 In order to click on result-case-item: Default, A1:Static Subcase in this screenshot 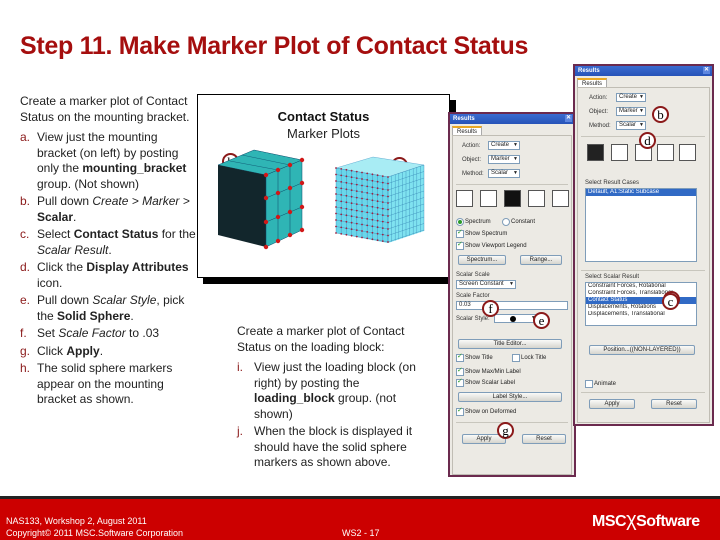, I will do `click(641, 192)`.